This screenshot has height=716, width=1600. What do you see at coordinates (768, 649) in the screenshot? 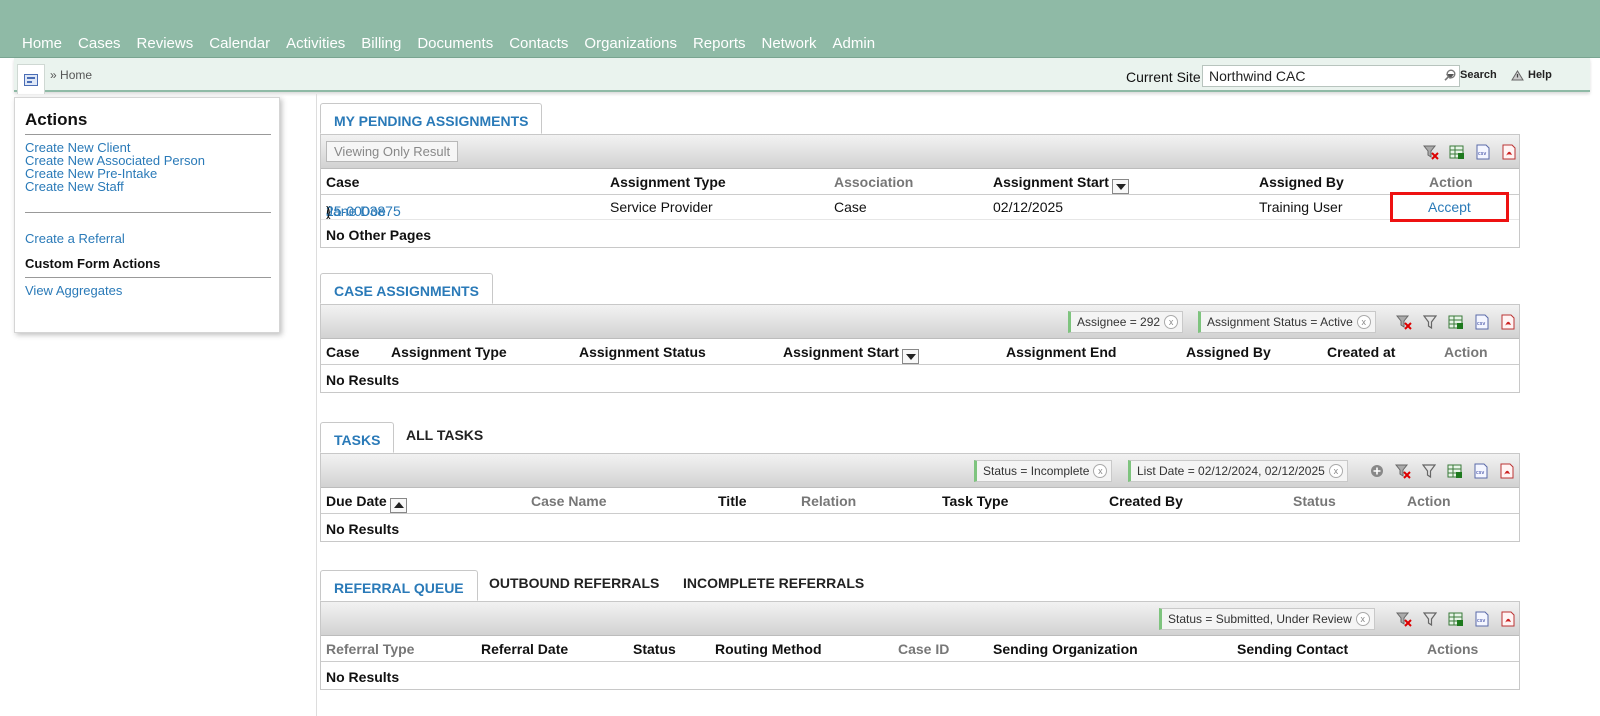
I see `col-routing-method: Routing Method` at bounding box center [768, 649].